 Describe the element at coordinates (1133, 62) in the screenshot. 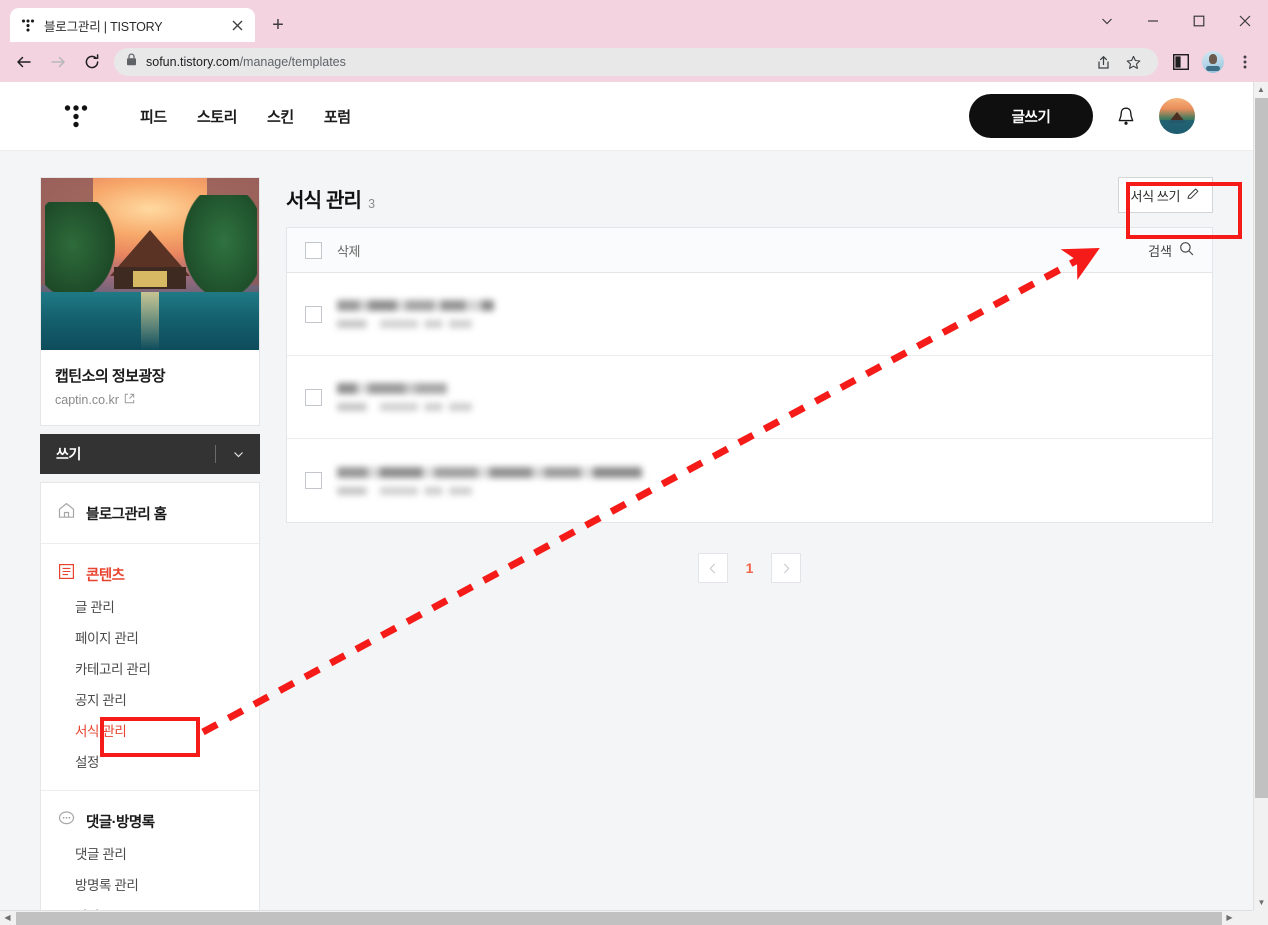

I see `star-icon` at that location.